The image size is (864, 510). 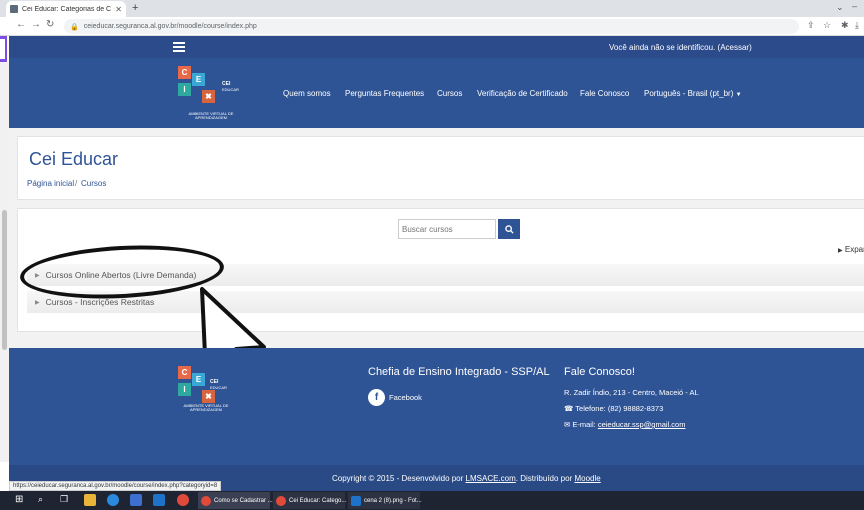 What do you see at coordinates (587, 478) in the screenshot?
I see `moodle-link: Moodle` at bounding box center [587, 478].